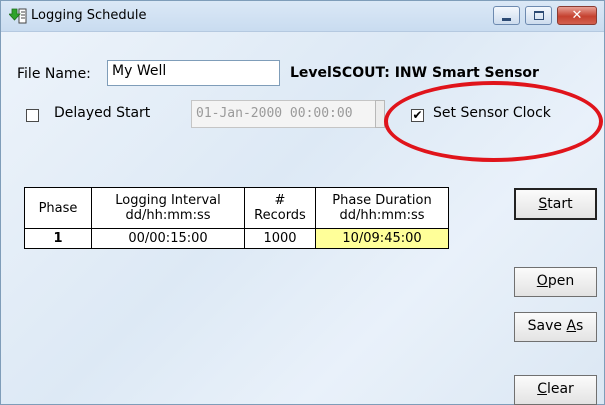 The height and width of the screenshot is (405, 605). Describe the element at coordinates (168, 238) in the screenshot. I see `cell-logging-interval: 00/00:15:00` at that location.